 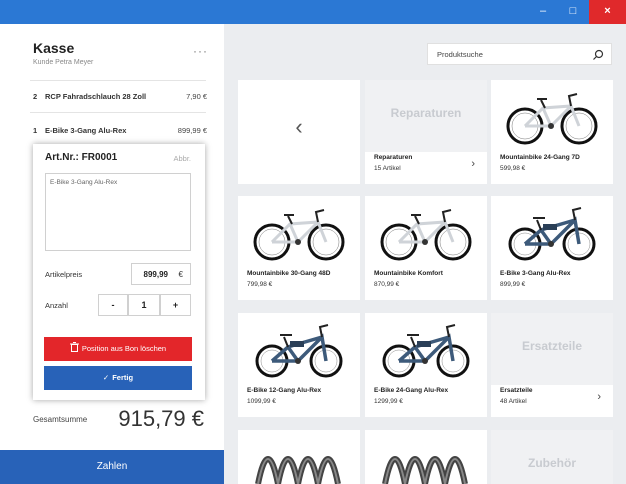 I want to click on total-value: 915,79 €, so click(x=161, y=418).